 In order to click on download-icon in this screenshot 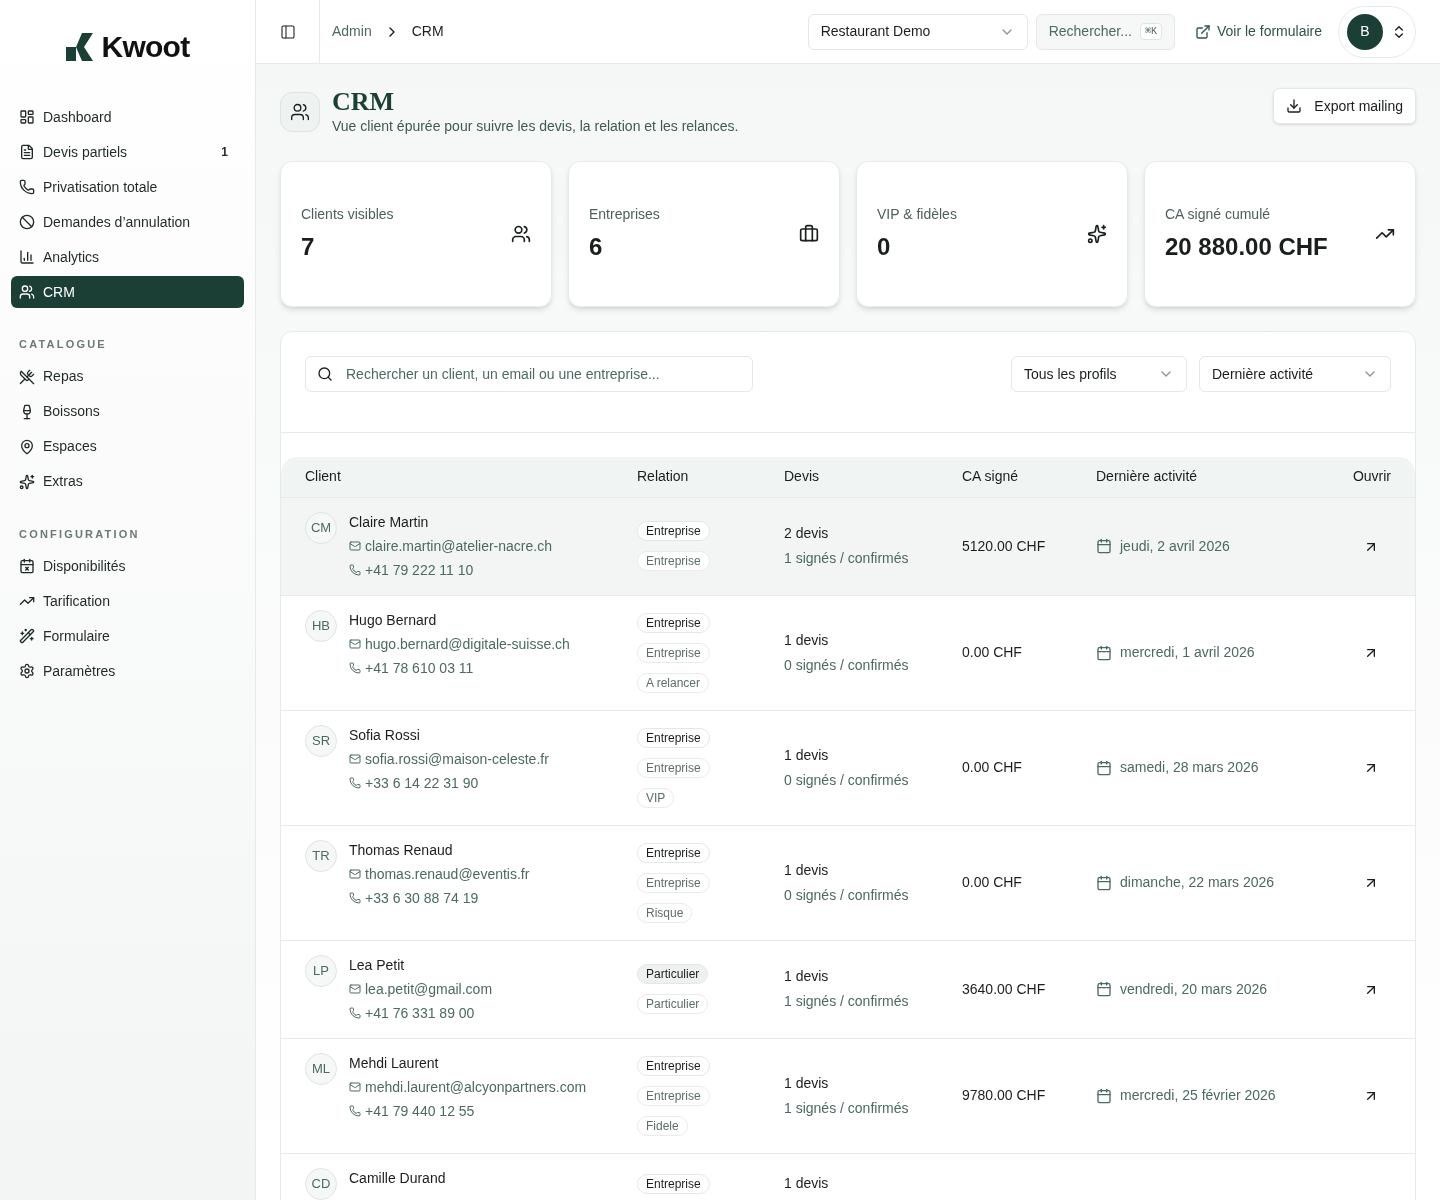, I will do `click(1294, 106)`.